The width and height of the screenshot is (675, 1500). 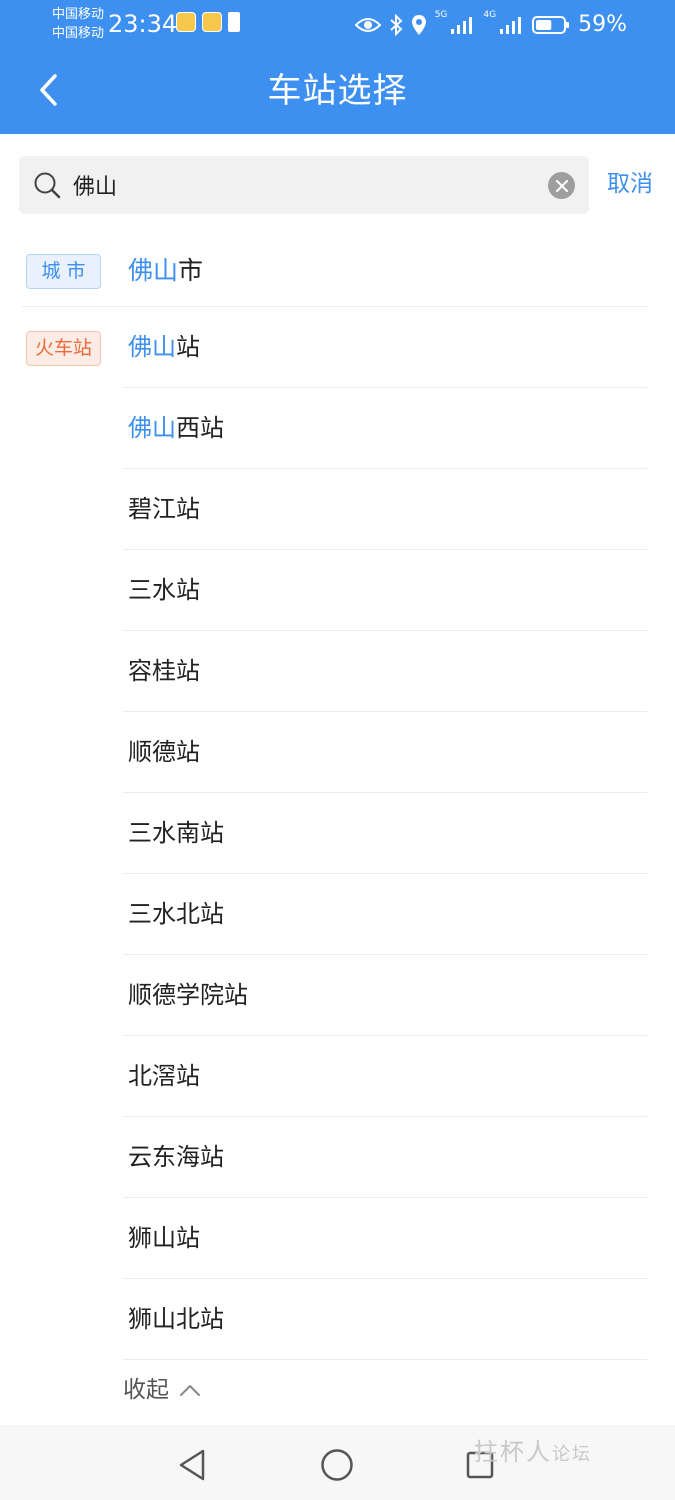 I want to click on station-result-name: 狮山站, so click(x=164, y=1238).